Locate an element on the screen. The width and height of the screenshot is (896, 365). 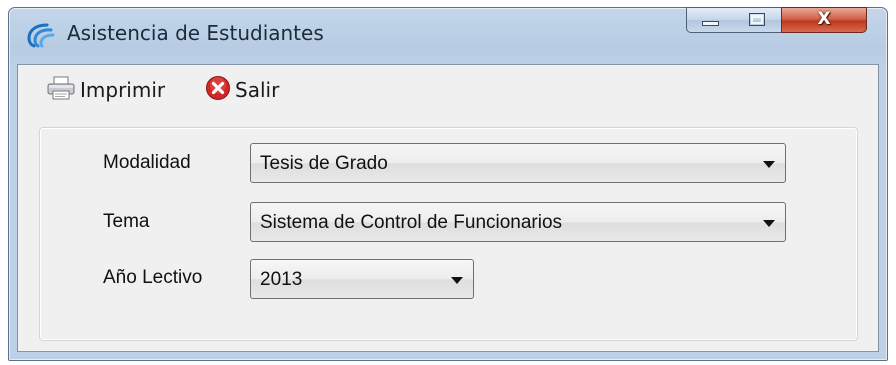
maximize-button is located at coordinates (757, 20).